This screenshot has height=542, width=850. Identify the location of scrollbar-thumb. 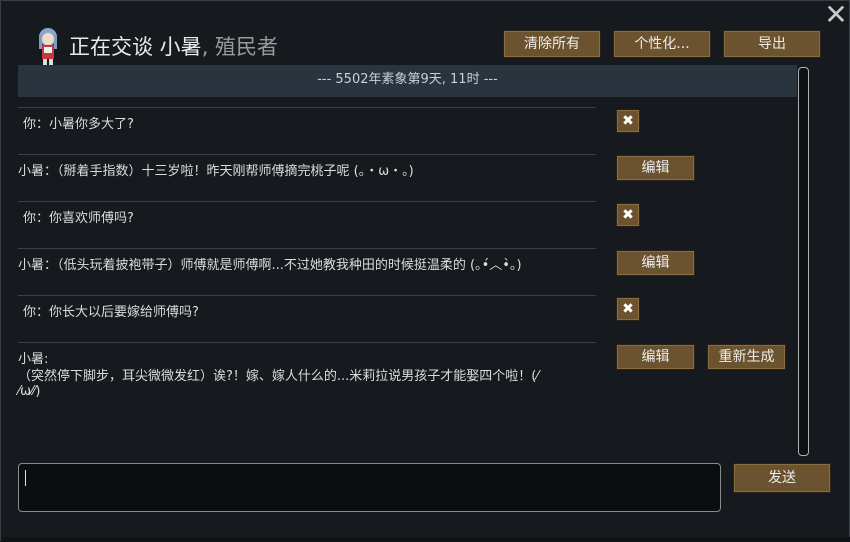
(803, 261).